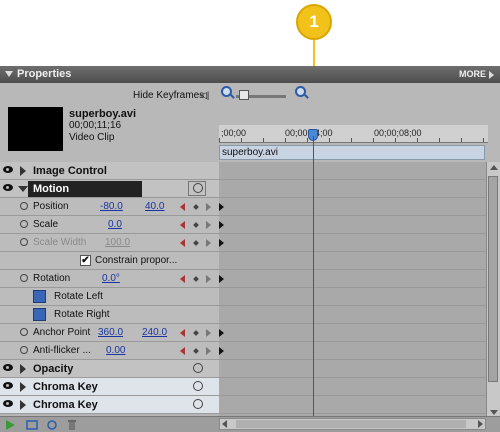  I want to click on more-arrow-icon, so click(491, 75).